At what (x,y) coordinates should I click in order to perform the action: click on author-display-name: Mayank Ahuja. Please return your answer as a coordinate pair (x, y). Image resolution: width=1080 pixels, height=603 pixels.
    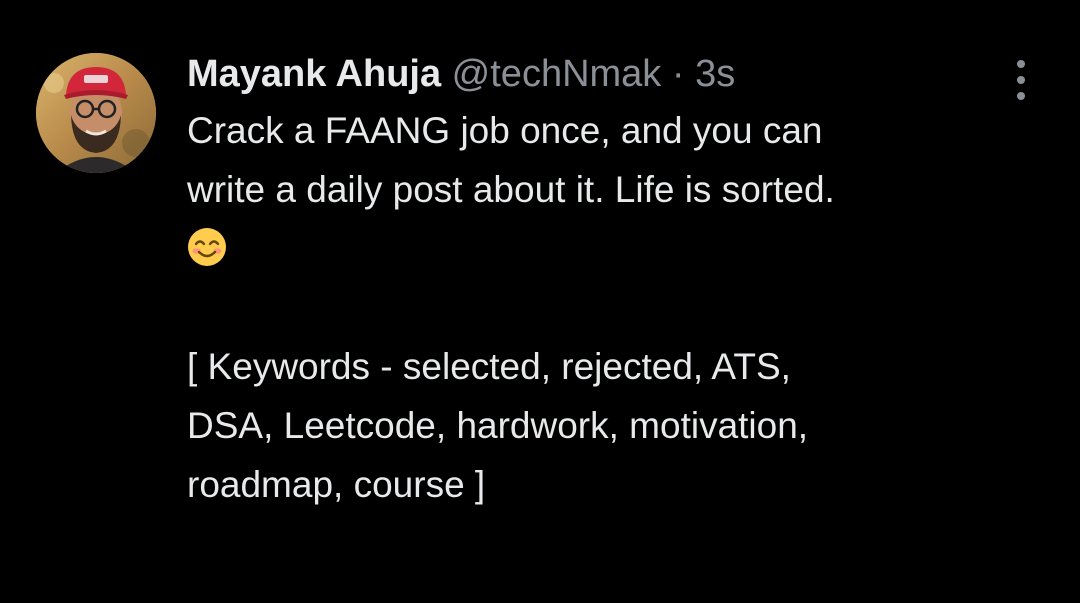
    Looking at the image, I should click on (314, 74).